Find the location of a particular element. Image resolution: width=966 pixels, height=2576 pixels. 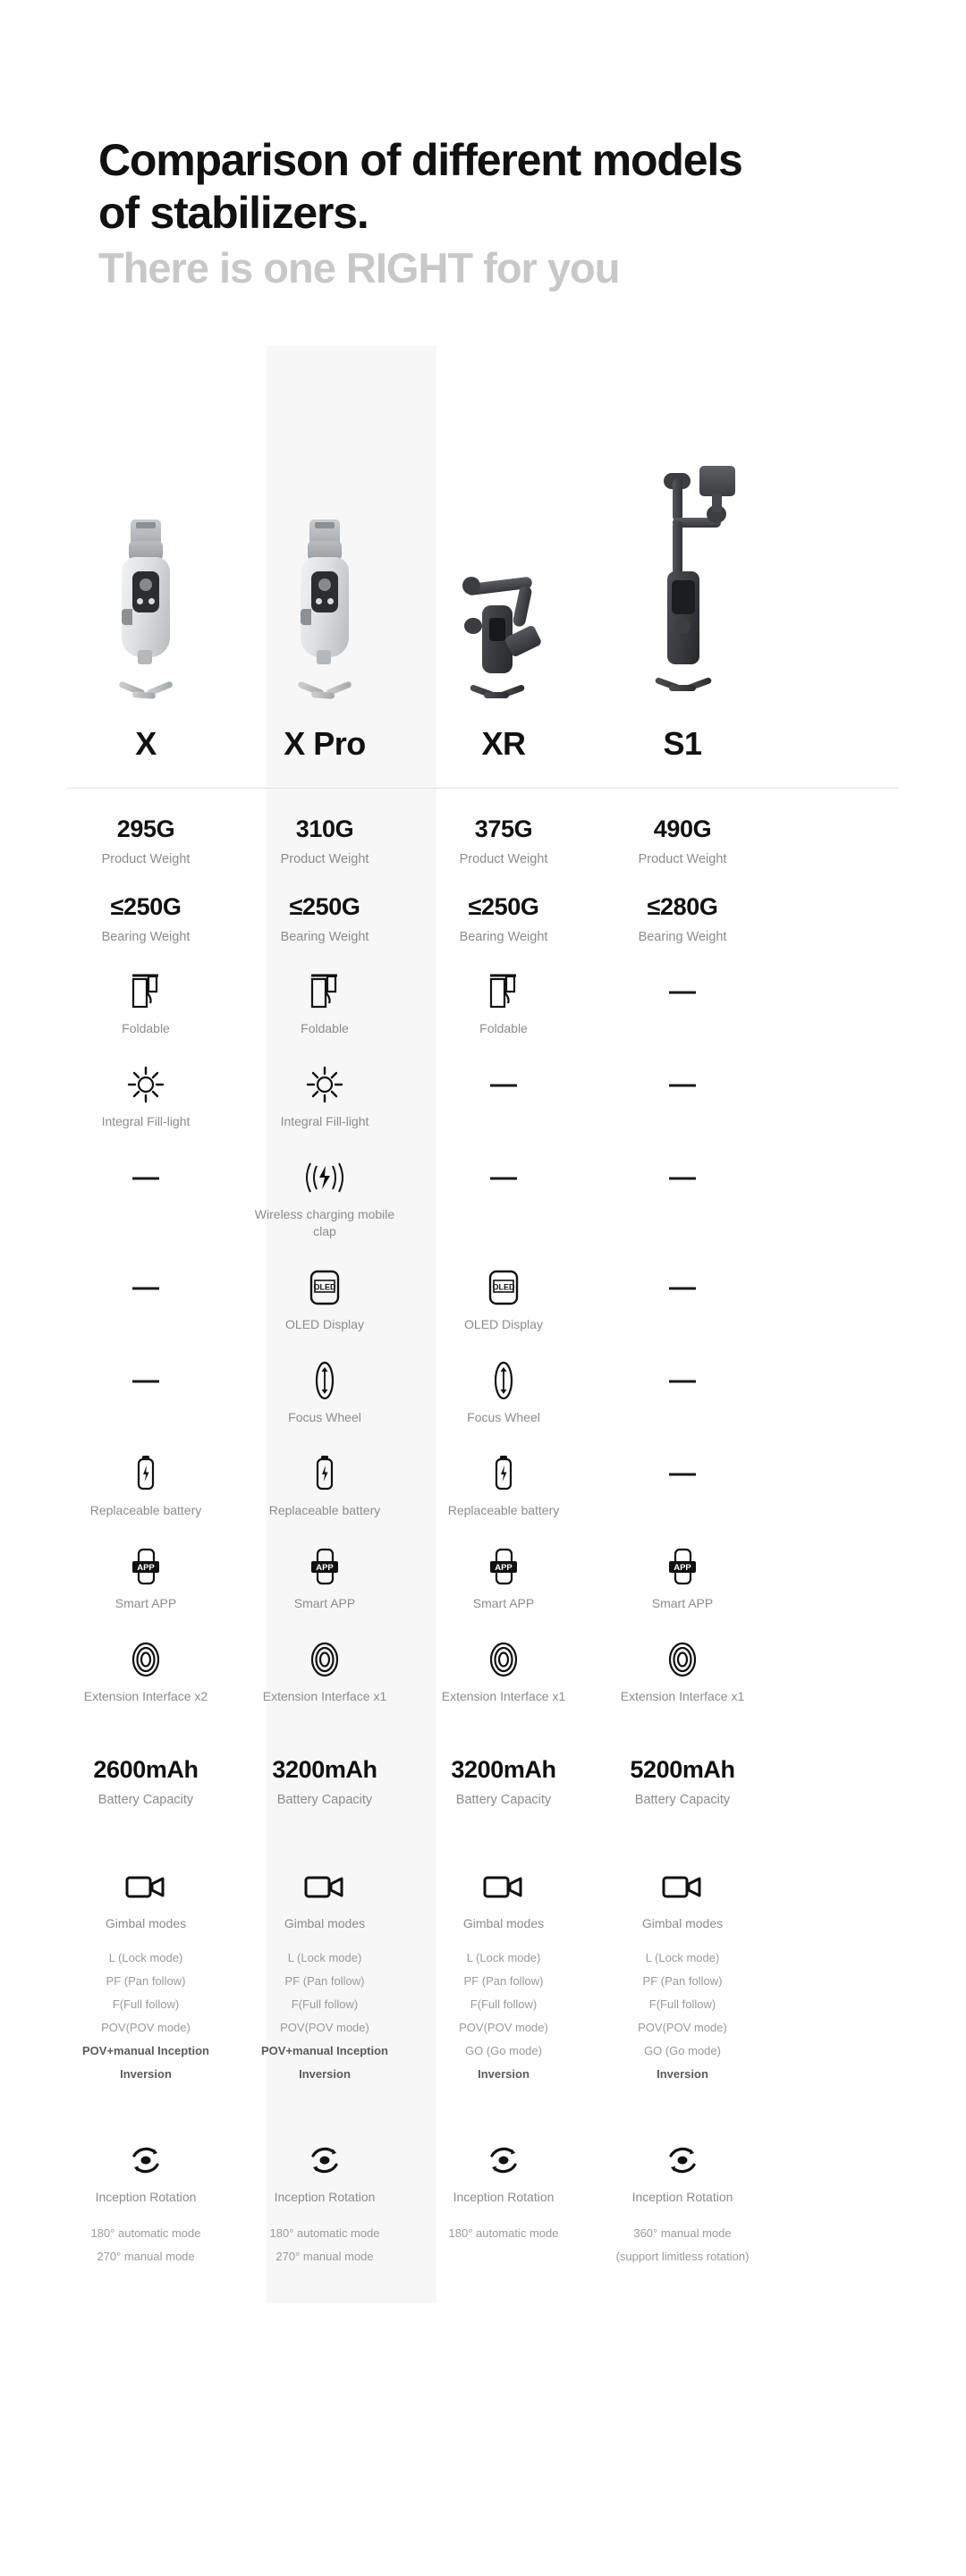

row-foldable: Foldable Foldable Foldable — is located at coordinates (483, 990).